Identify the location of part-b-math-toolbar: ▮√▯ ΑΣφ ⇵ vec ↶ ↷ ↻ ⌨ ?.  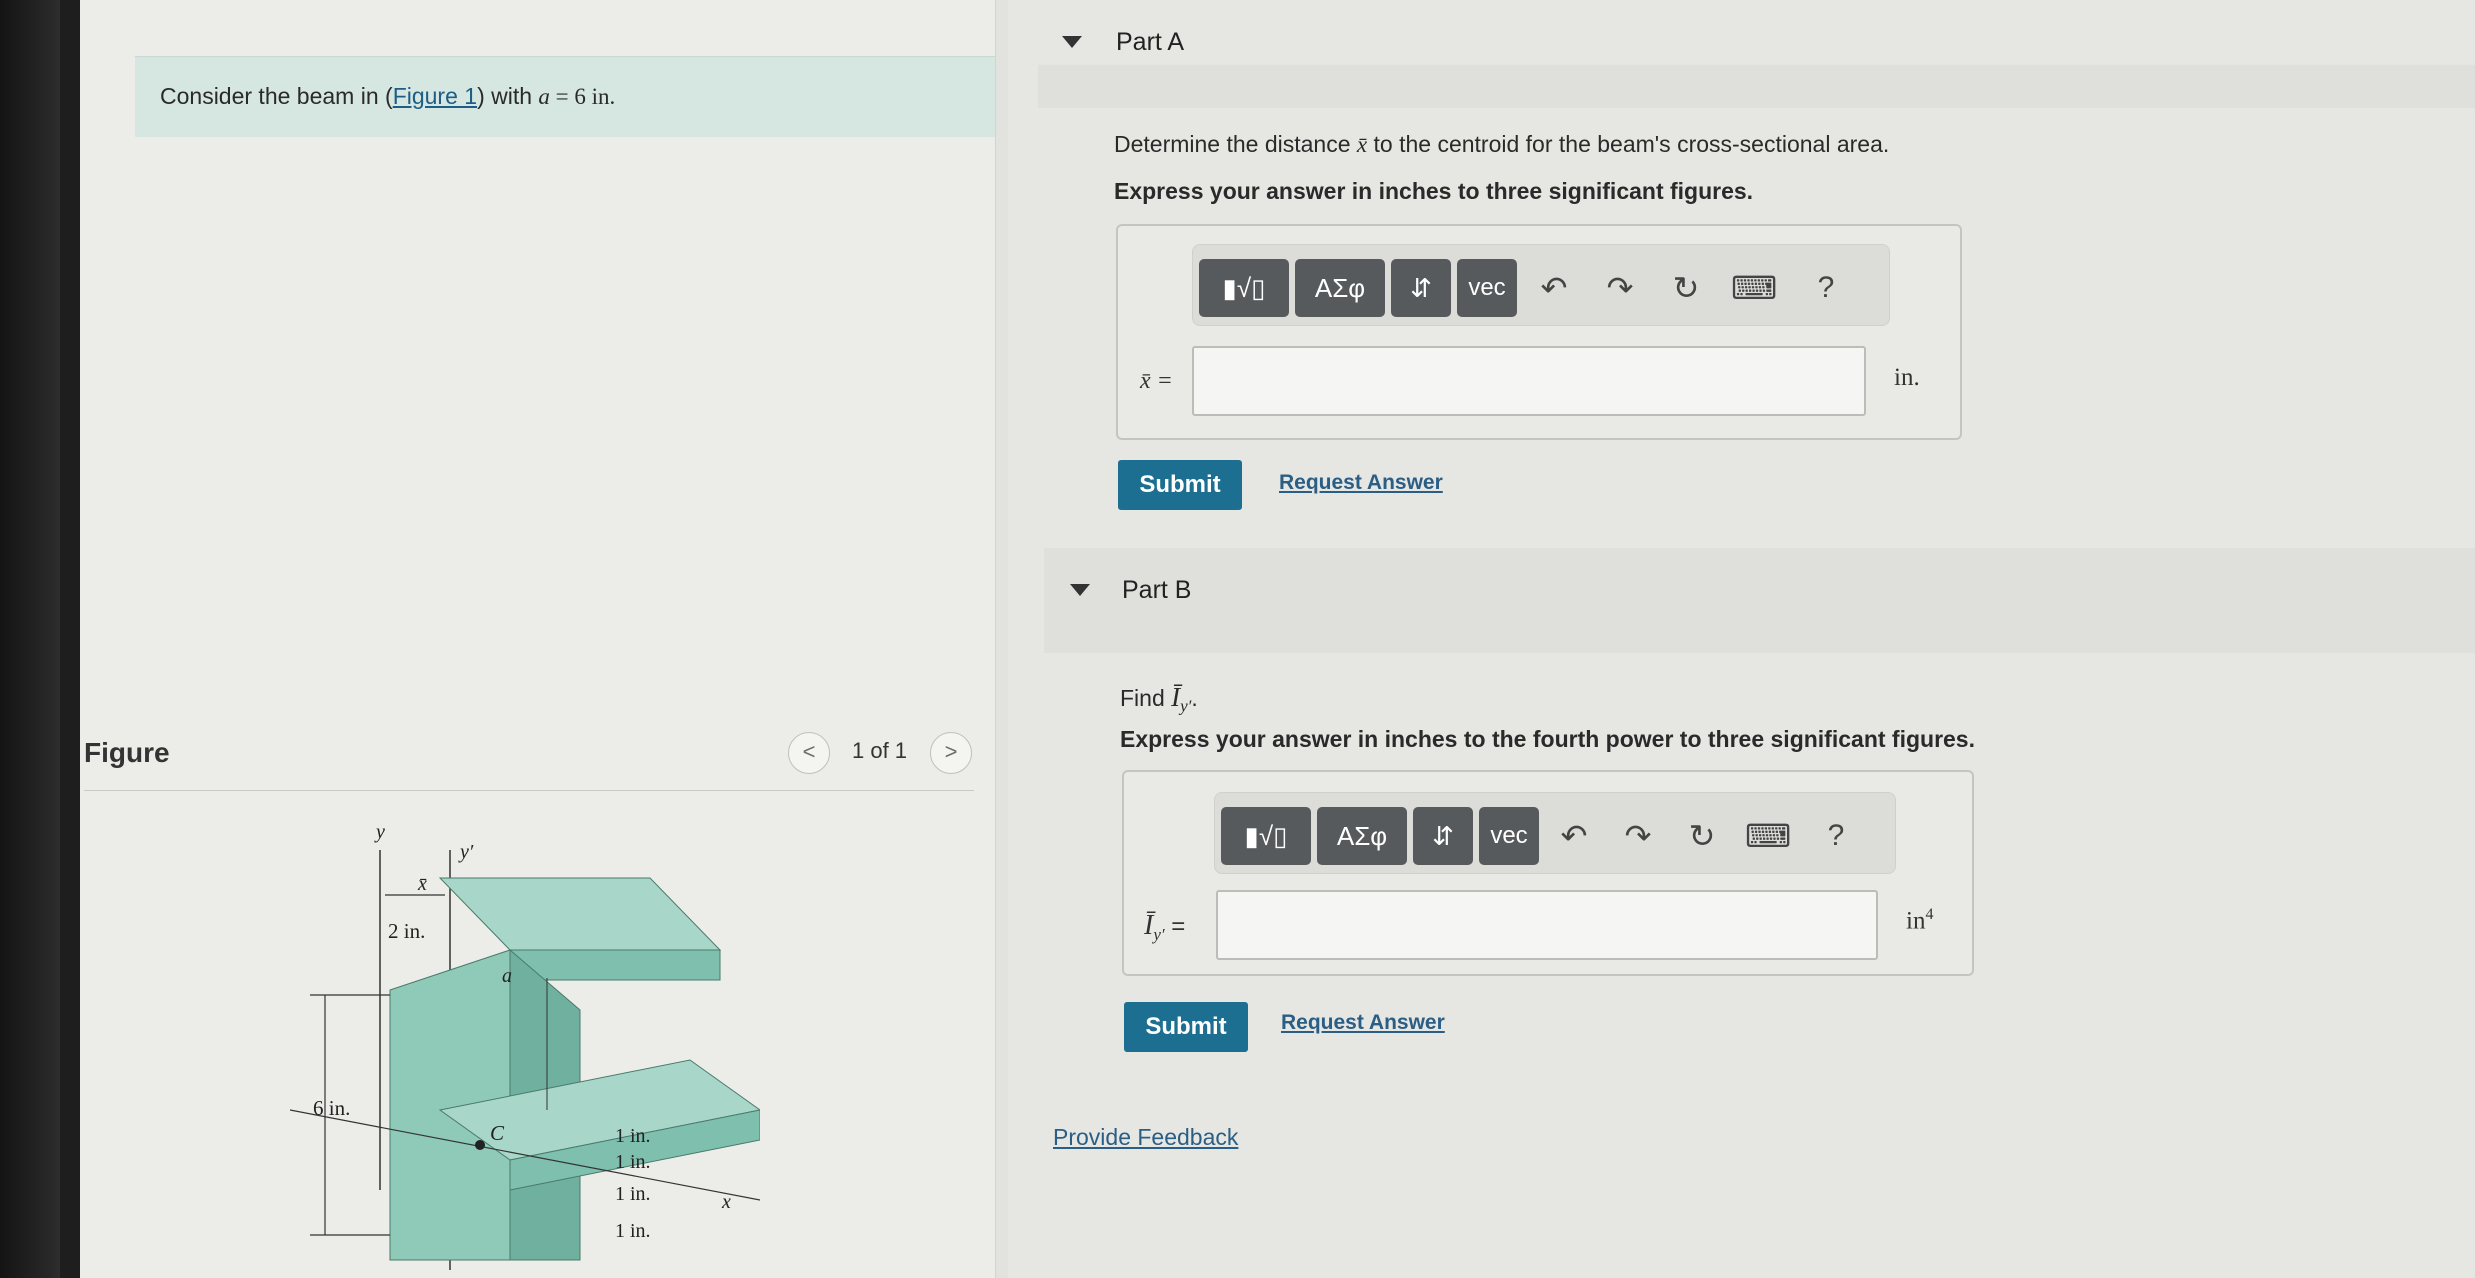
(1555, 833).